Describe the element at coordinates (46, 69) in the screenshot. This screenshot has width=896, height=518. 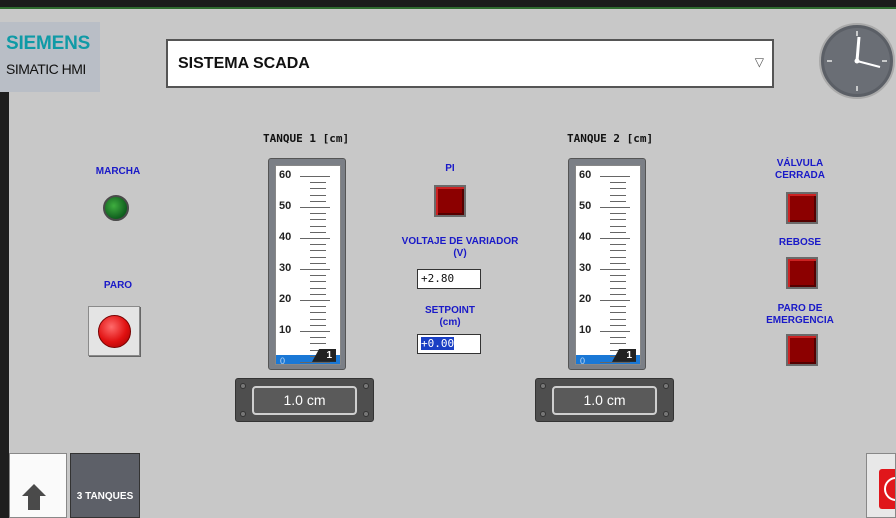
I see `product-name: SIMATIC HMI` at that location.